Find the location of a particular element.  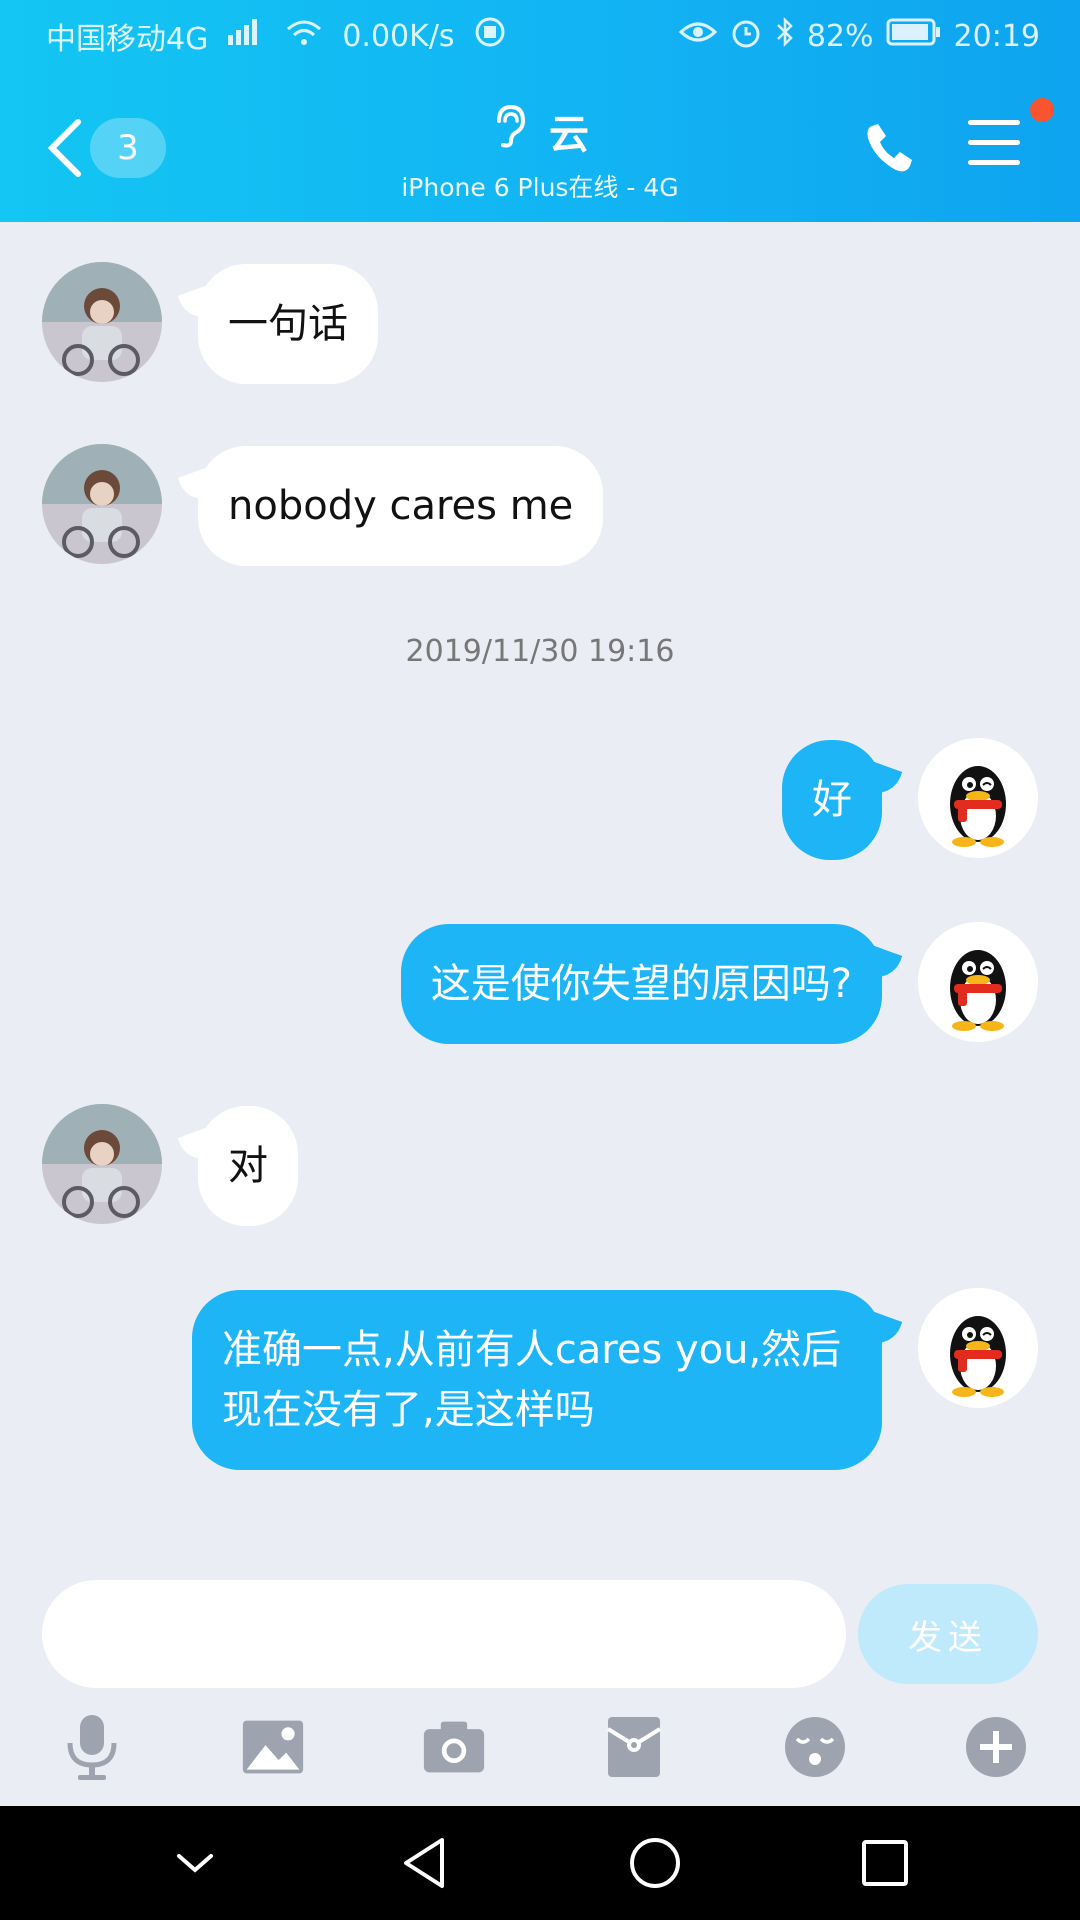

circle-home-icon is located at coordinates (655, 1863).